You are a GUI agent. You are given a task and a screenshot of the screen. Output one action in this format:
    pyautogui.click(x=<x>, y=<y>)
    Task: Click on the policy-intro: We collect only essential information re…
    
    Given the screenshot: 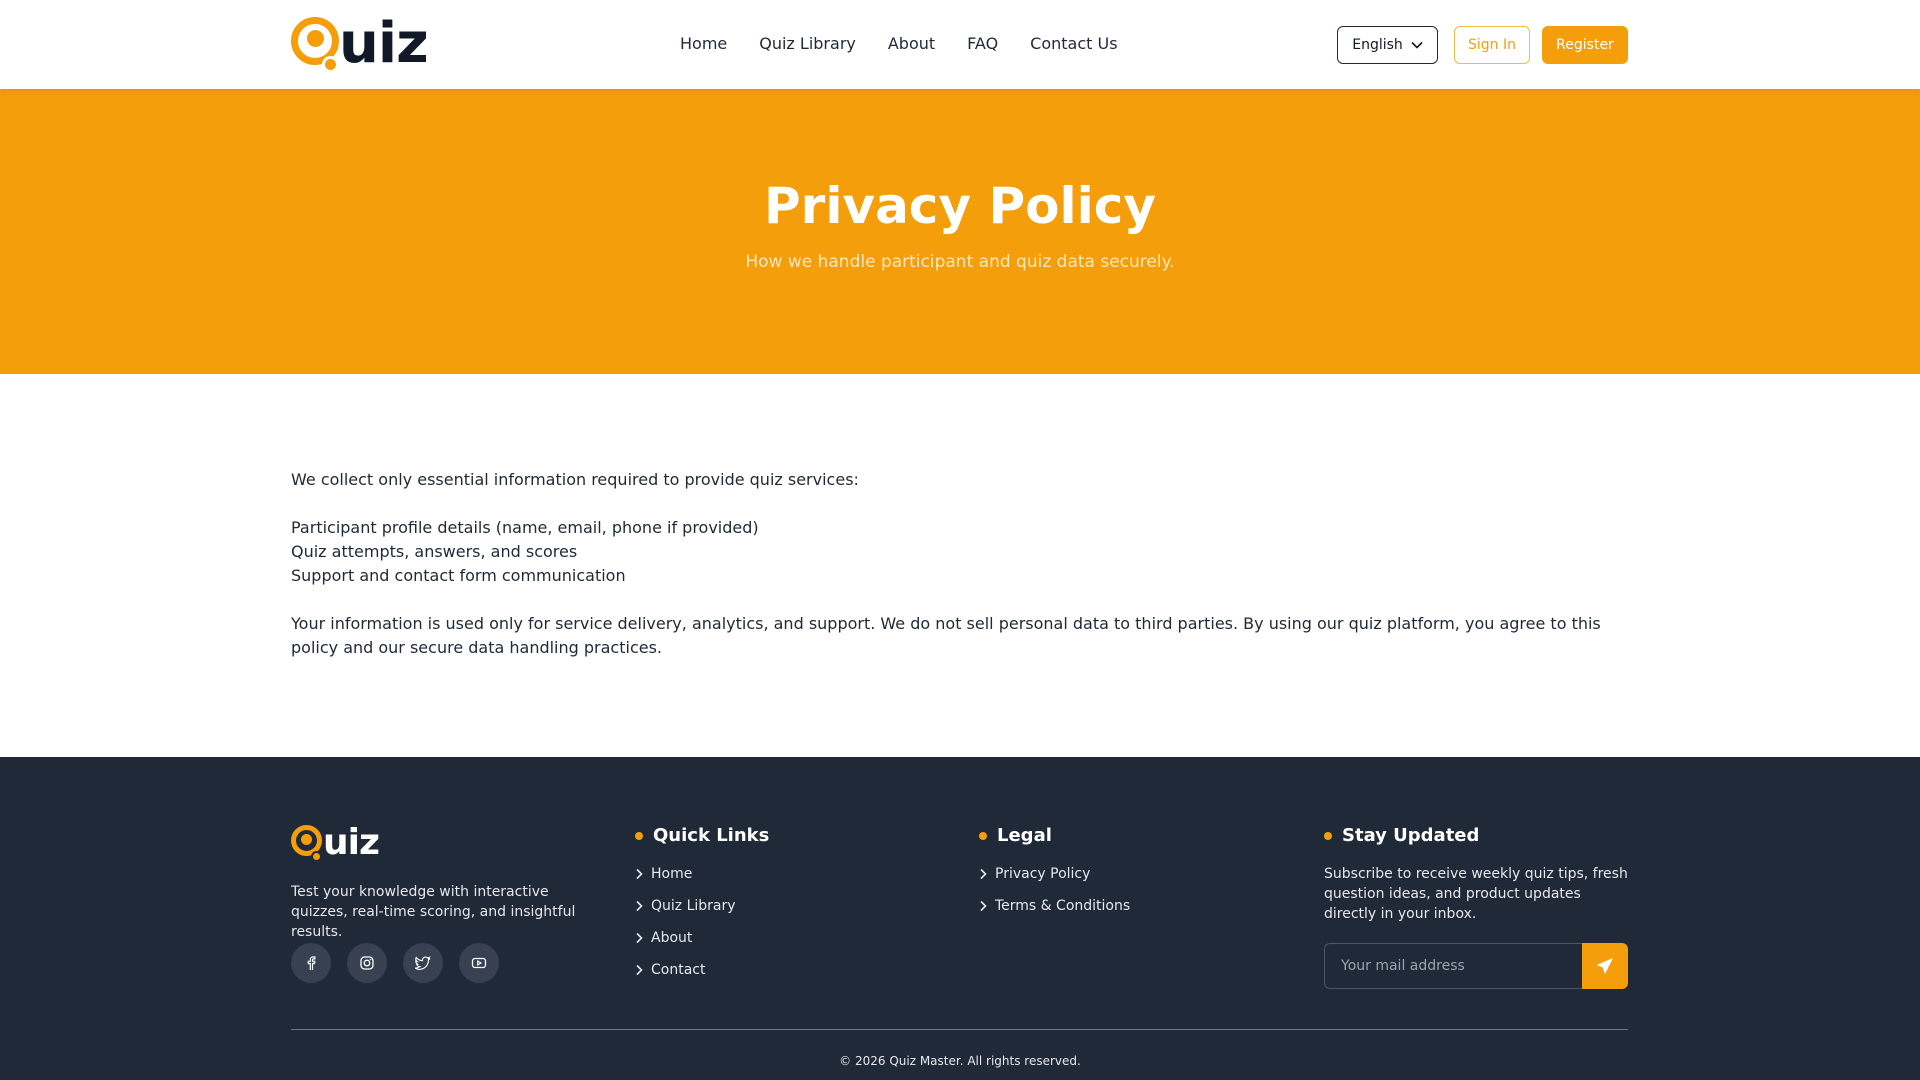 What is the action you would take?
    pyautogui.click(x=575, y=479)
    